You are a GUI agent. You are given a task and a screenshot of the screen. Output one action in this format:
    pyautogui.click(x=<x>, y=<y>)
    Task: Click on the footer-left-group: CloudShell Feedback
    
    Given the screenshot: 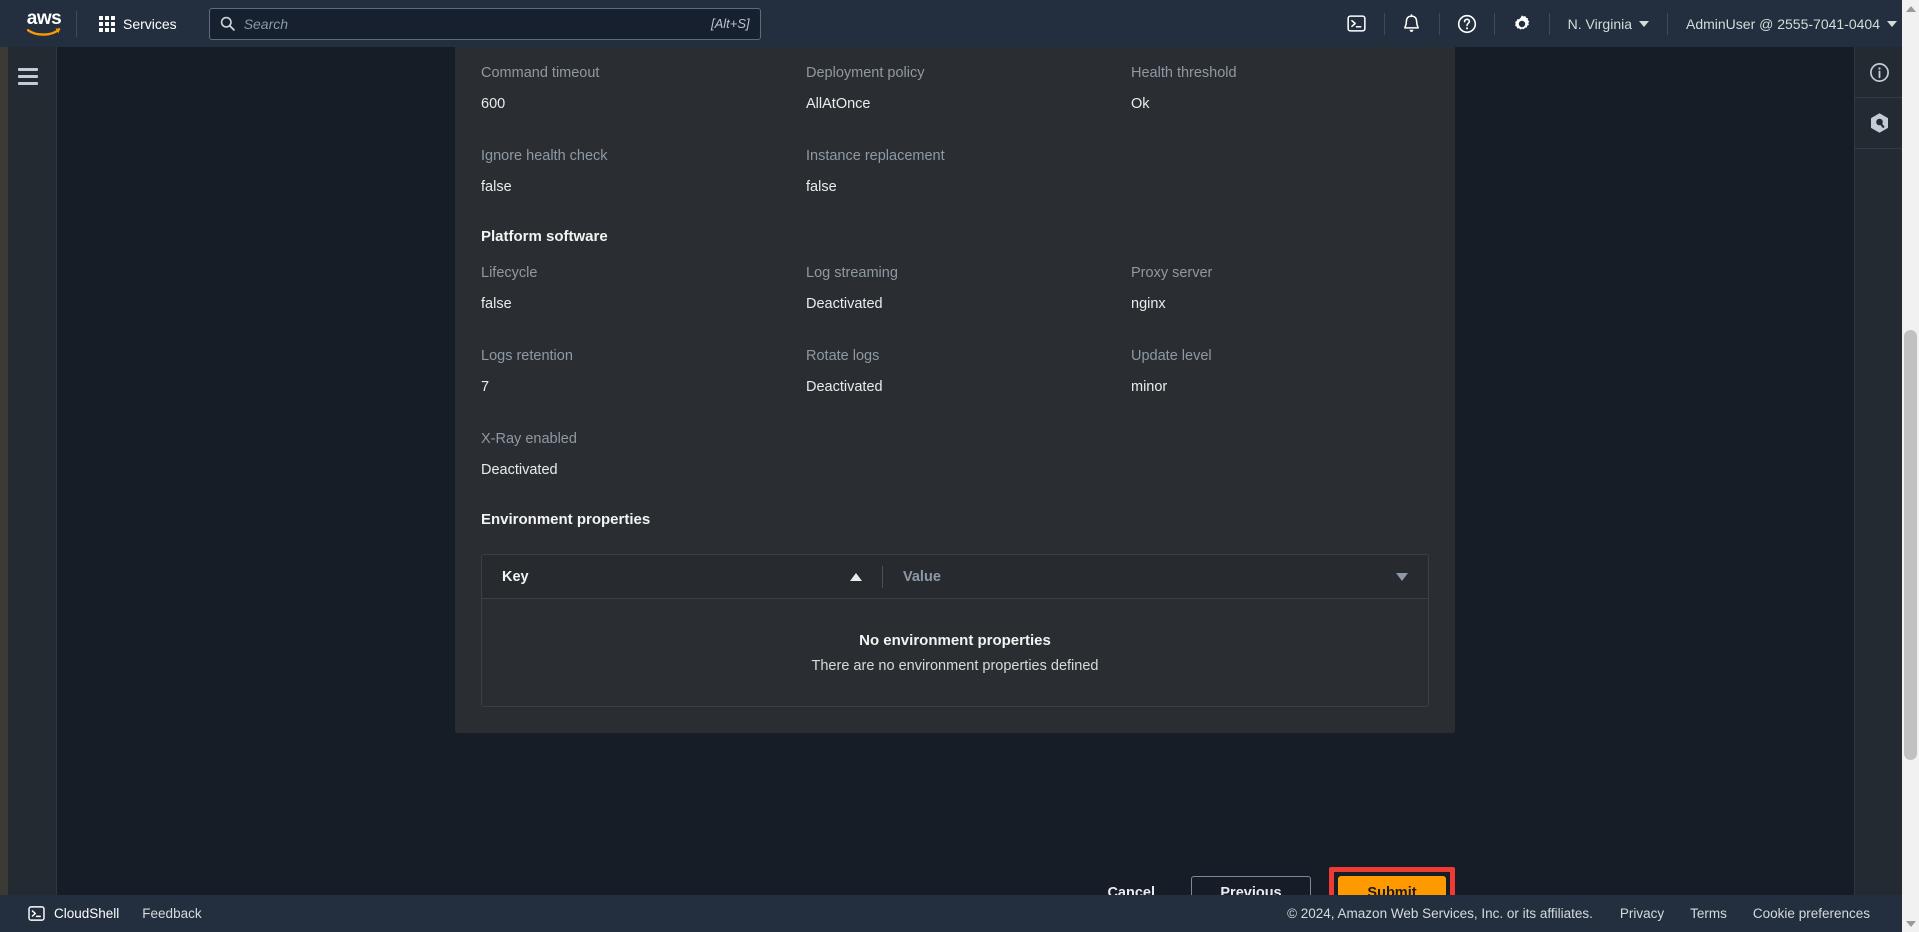 What is the action you would take?
    pyautogui.click(x=116, y=914)
    